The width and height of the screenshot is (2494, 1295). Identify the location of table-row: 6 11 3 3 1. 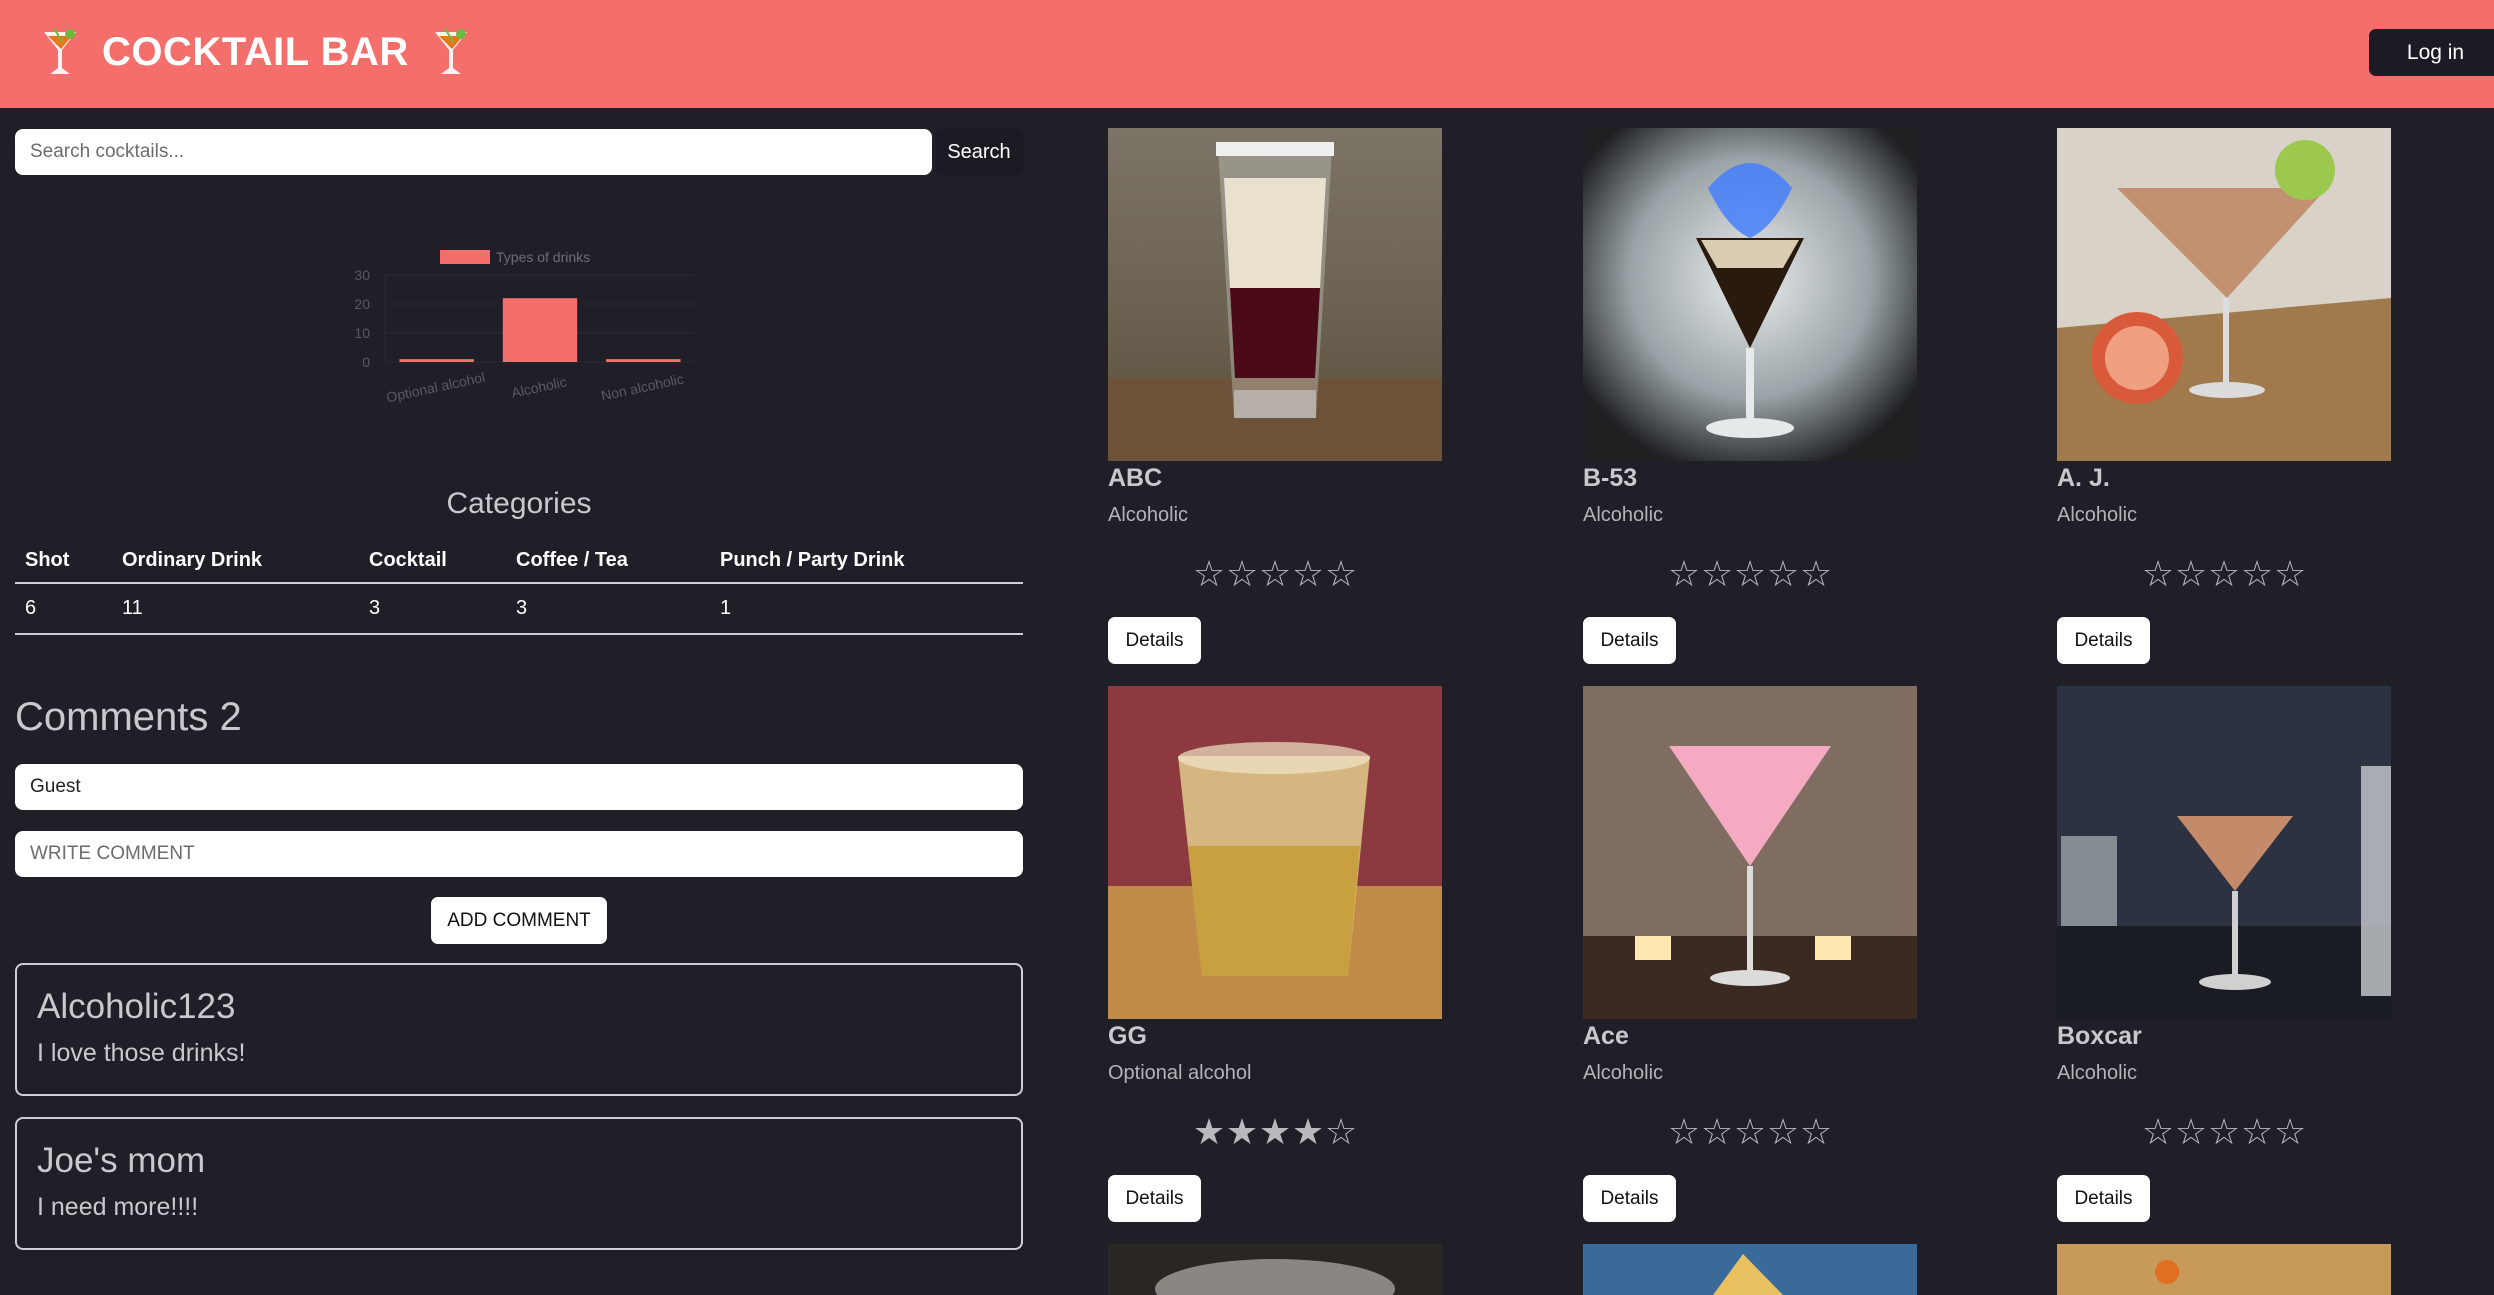
(519, 609).